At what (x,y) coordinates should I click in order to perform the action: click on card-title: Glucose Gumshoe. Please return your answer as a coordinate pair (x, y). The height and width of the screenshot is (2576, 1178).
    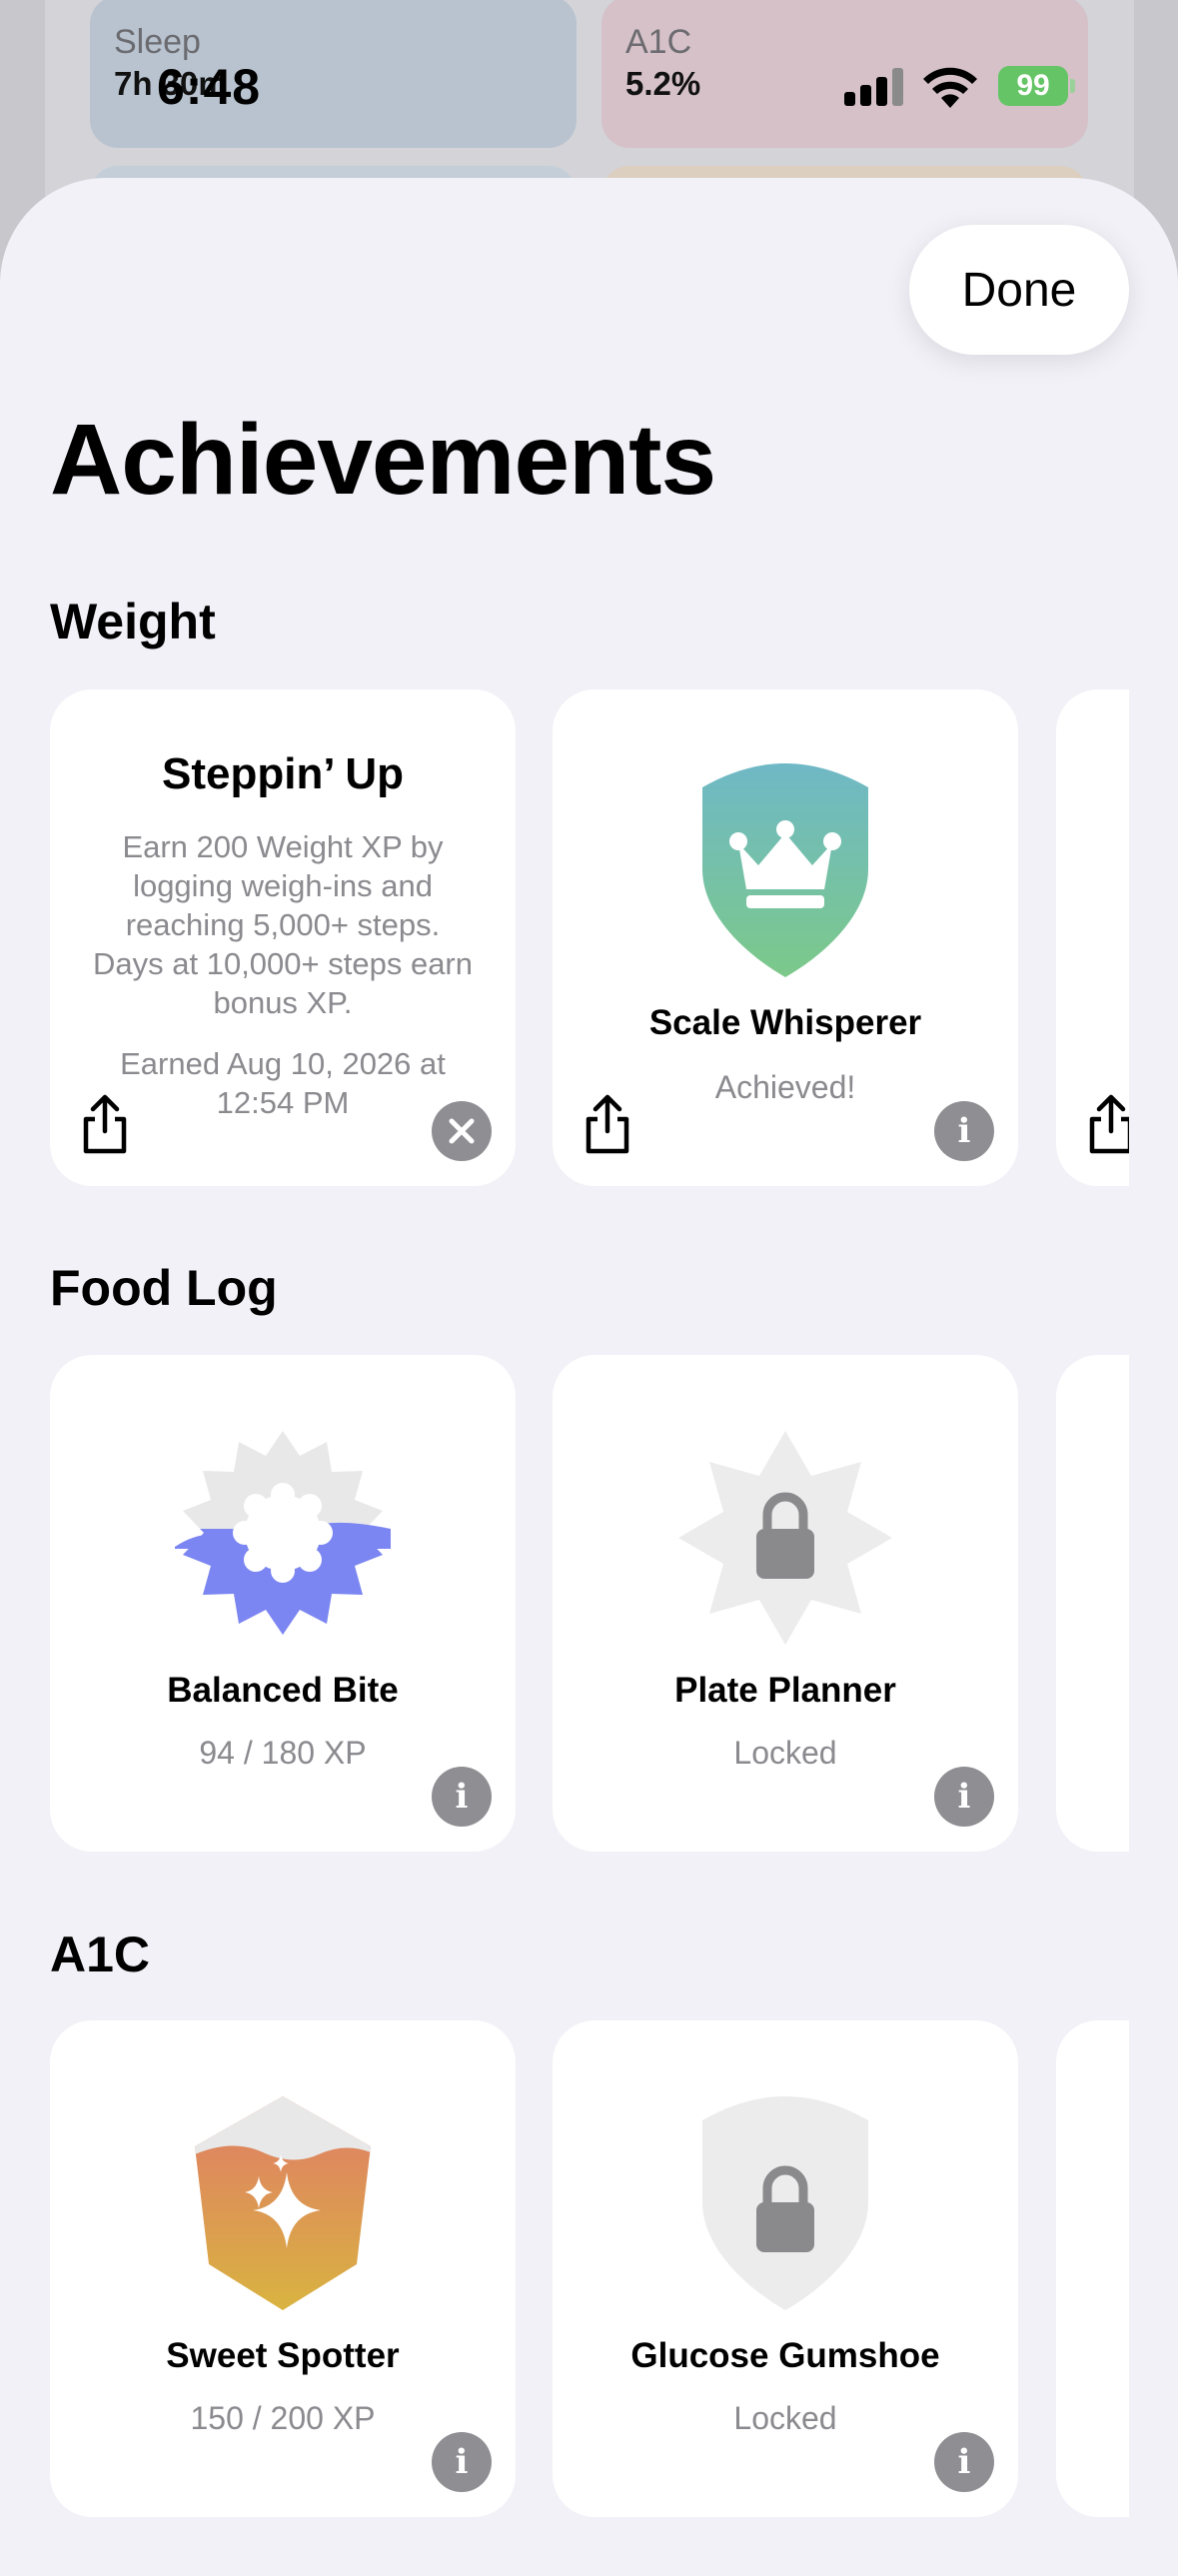
    Looking at the image, I should click on (785, 2355).